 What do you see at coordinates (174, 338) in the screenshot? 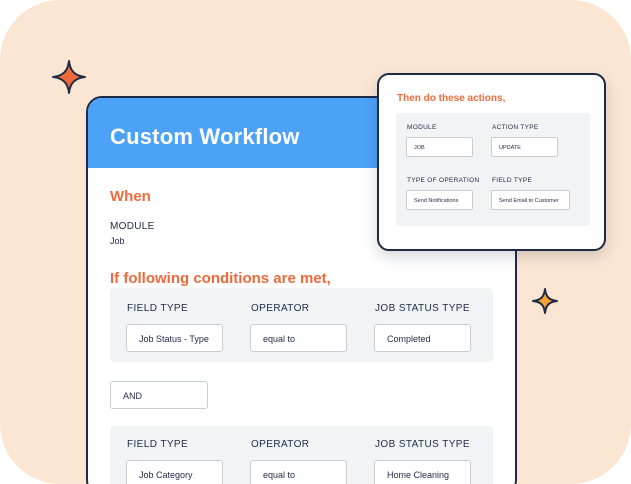
I see `field-type-select: Job Status - Type` at bounding box center [174, 338].